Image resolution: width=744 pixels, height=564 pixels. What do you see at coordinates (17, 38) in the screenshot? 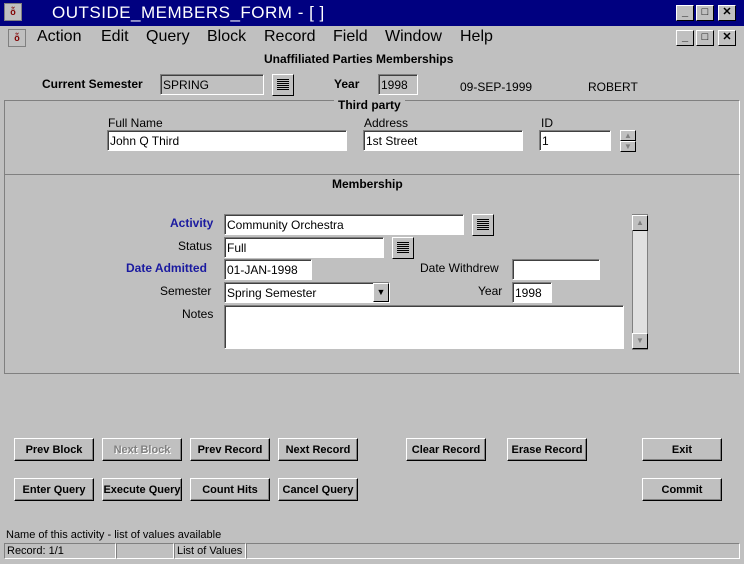
I see `document-icon: ỗ` at bounding box center [17, 38].